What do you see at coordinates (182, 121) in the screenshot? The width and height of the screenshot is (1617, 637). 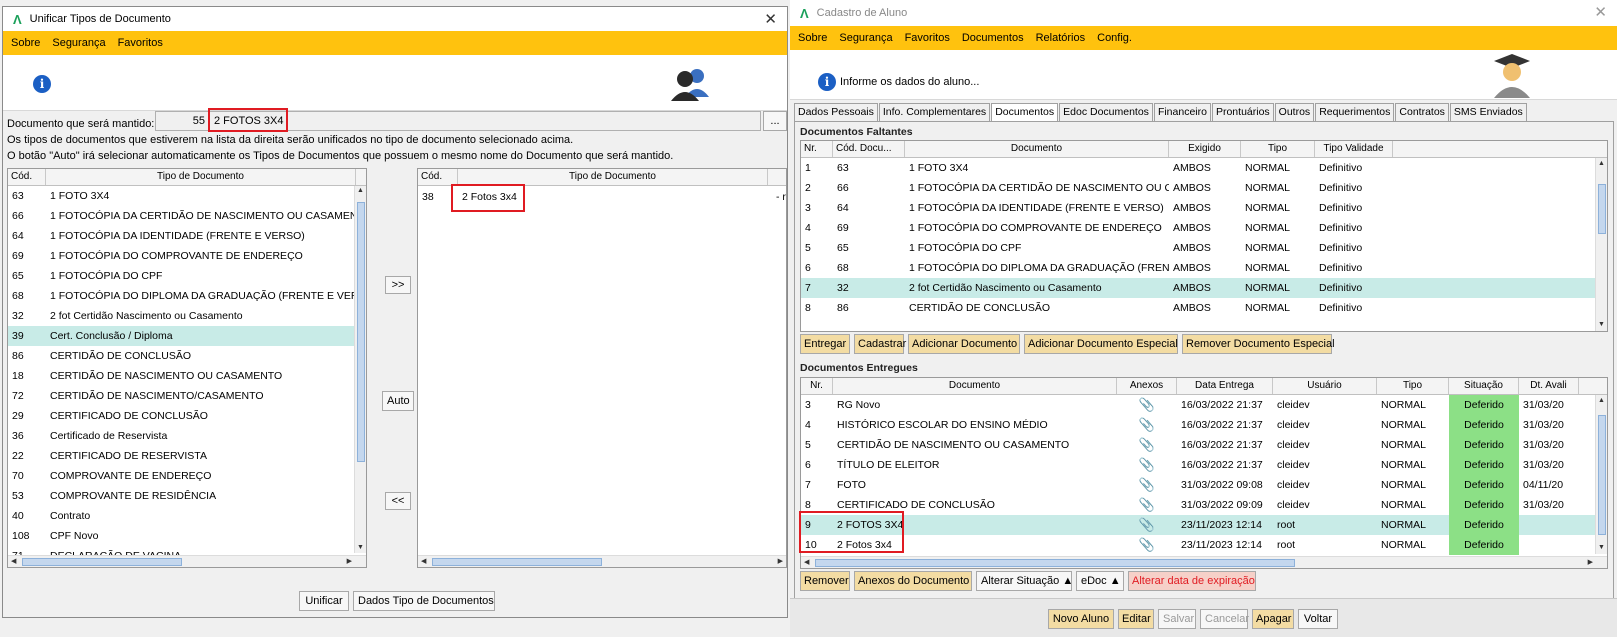 I see `doc-code-field: 55` at bounding box center [182, 121].